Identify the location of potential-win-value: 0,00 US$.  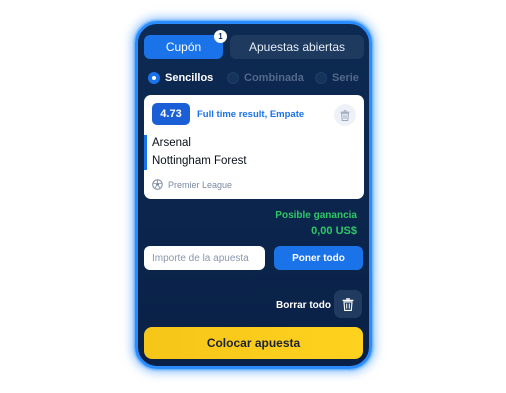
(334, 231).